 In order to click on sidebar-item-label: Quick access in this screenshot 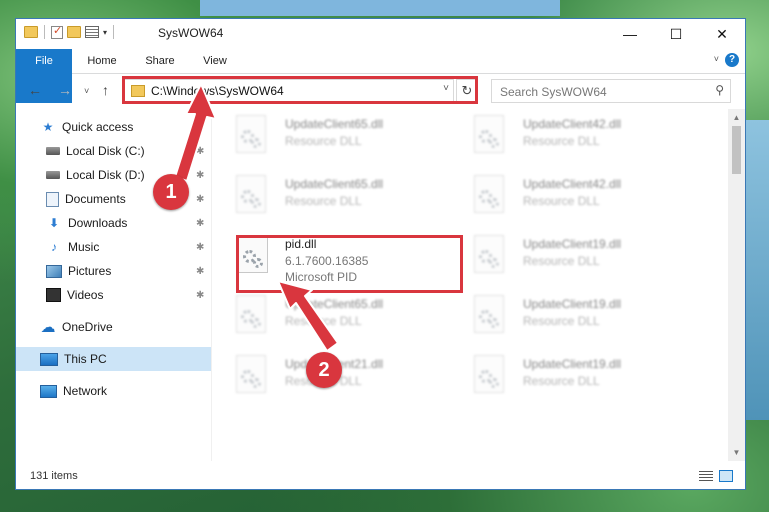, I will do `click(98, 127)`.